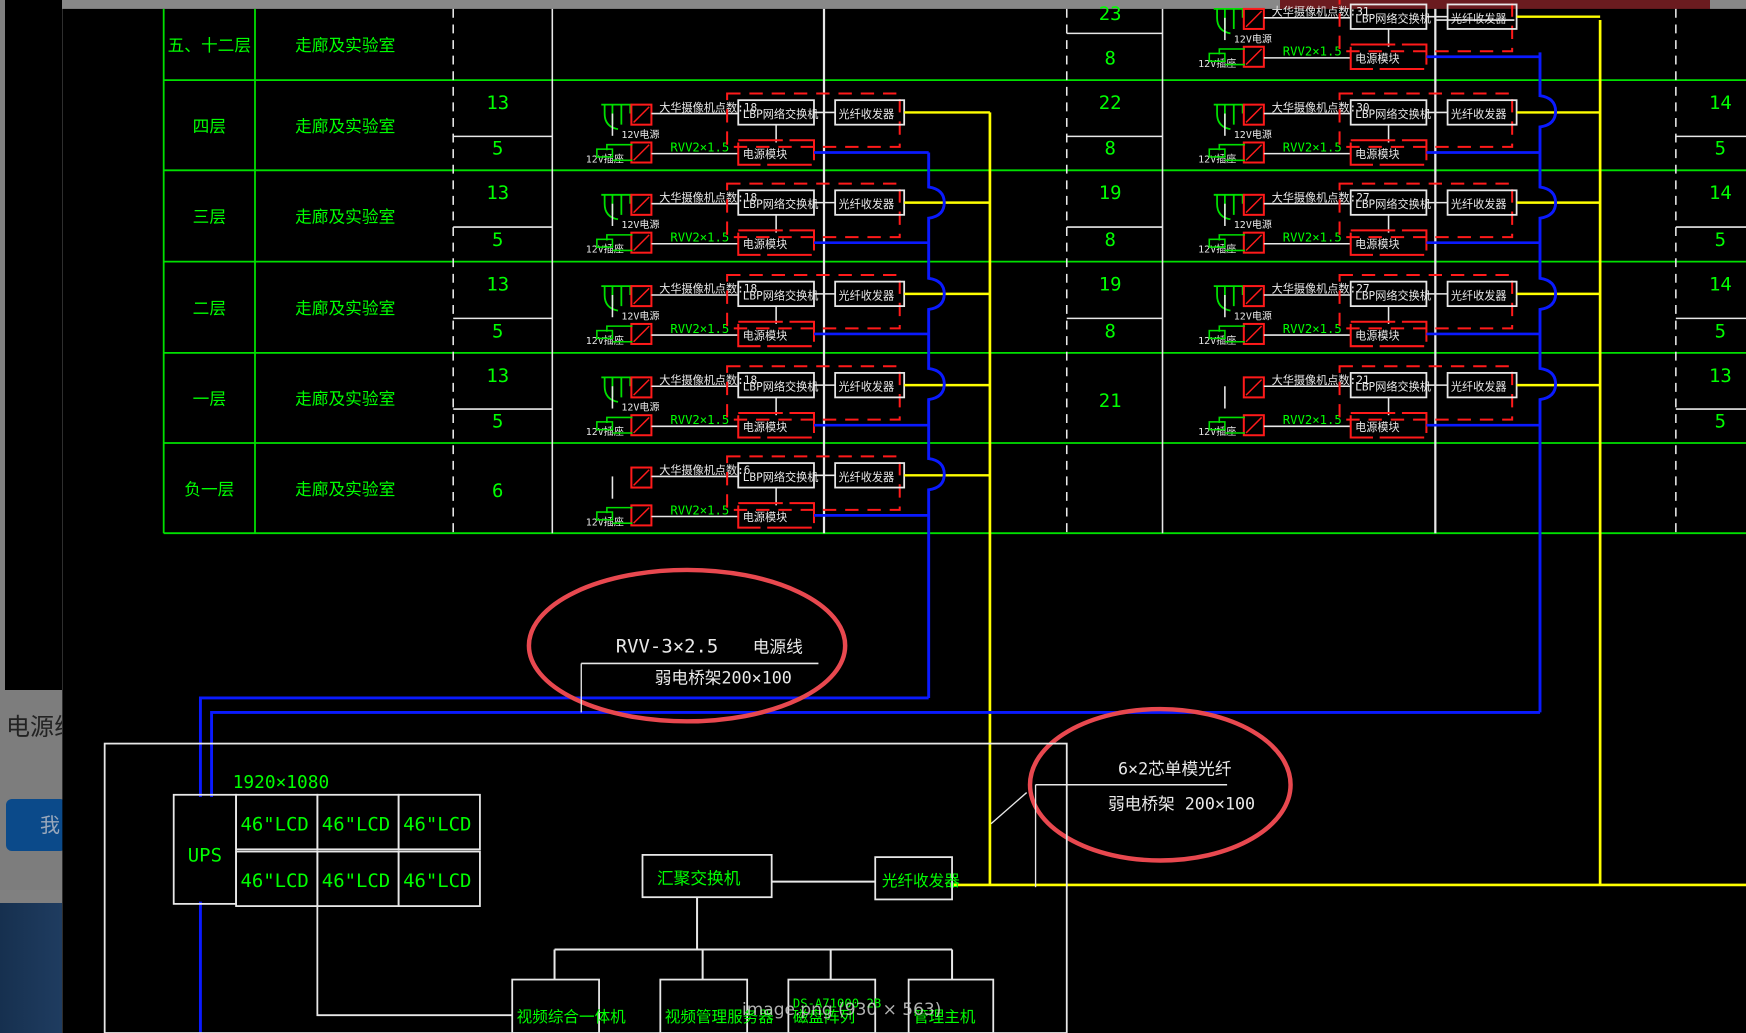 The image size is (1746, 1033). What do you see at coordinates (571, 1017) in the screenshot?
I see `server-label: 视频综合一体机` at bounding box center [571, 1017].